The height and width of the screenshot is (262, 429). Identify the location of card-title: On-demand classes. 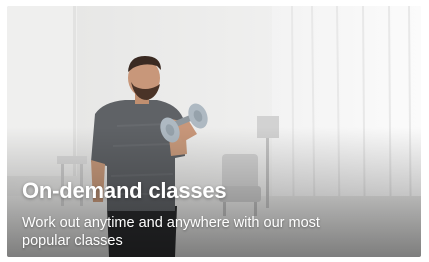
(124, 190).